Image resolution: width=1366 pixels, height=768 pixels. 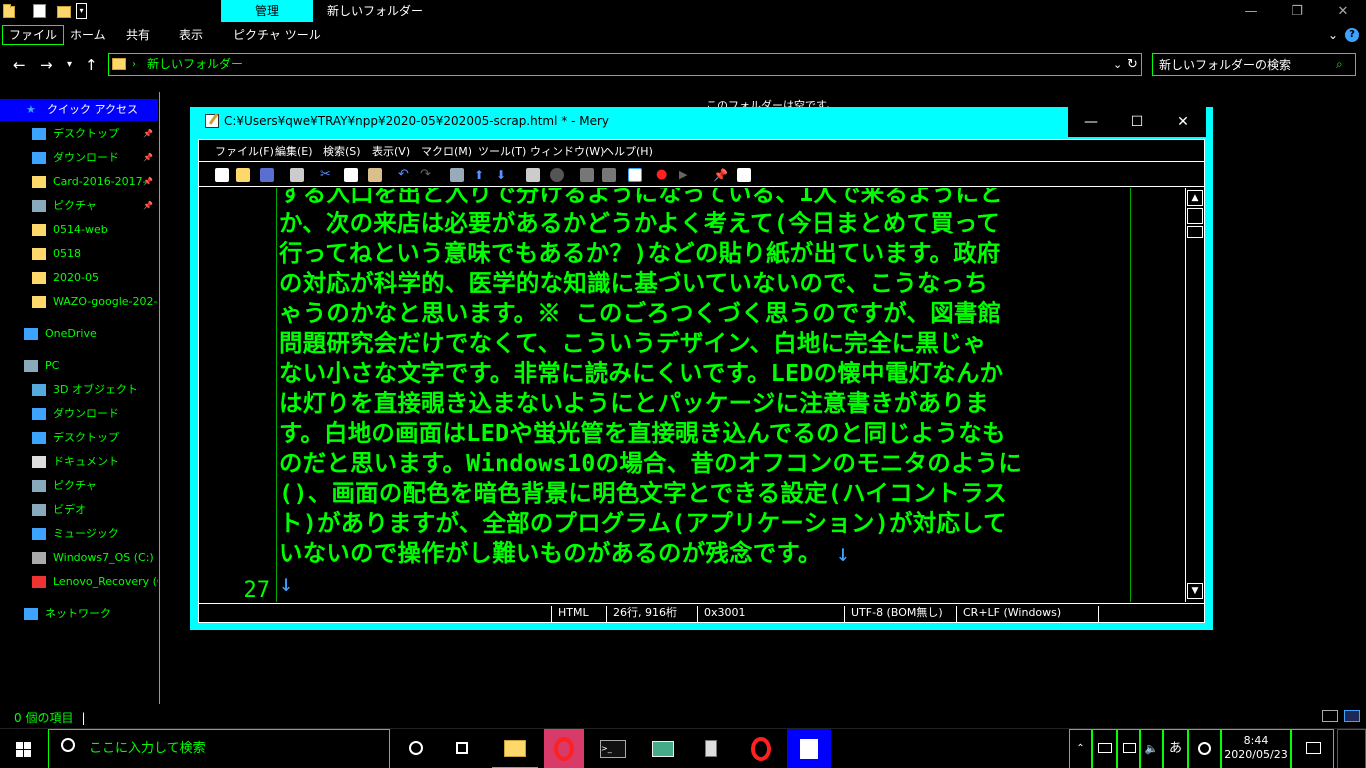 I want to click on nav-item: ダウンロード 📌, so click(x=79, y=158).